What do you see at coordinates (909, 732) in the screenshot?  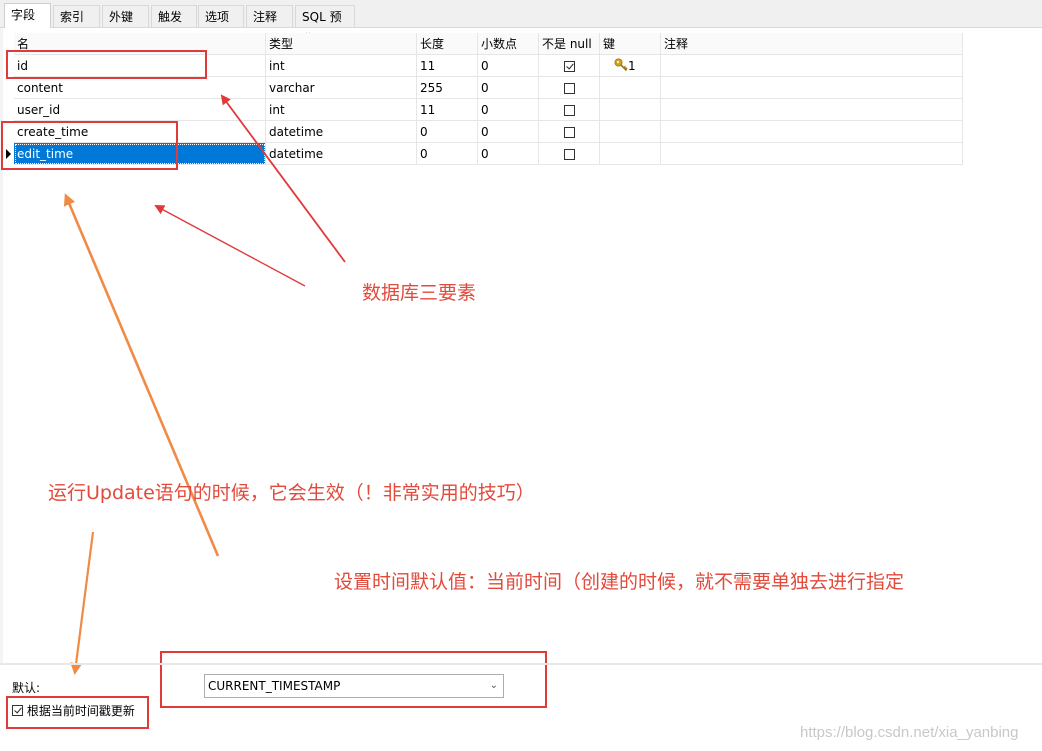 I see `watermark: https://blog.csdn.net/xia_yanbing` at bounding box center [909, 732].